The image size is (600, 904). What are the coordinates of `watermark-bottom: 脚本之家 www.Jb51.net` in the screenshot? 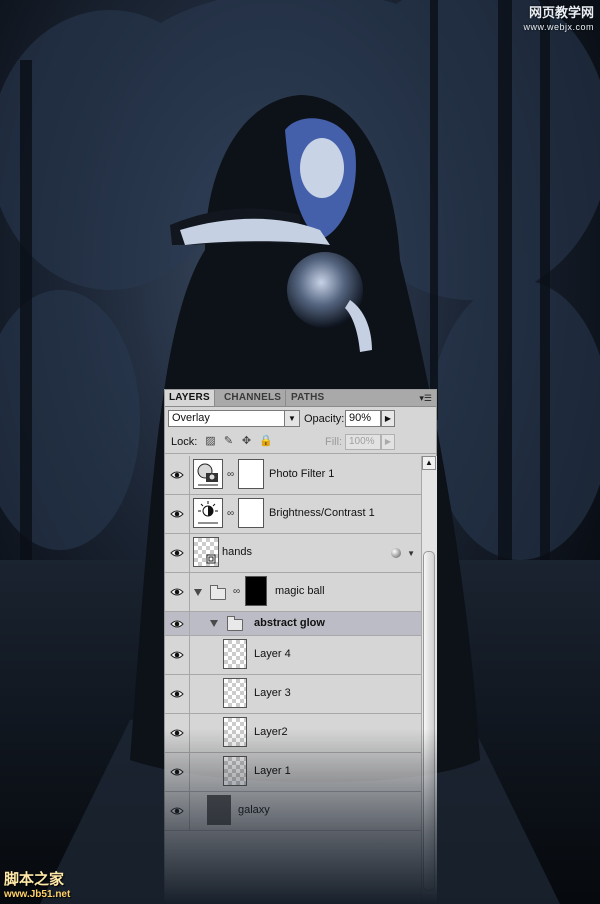 It's located at (37, 884).